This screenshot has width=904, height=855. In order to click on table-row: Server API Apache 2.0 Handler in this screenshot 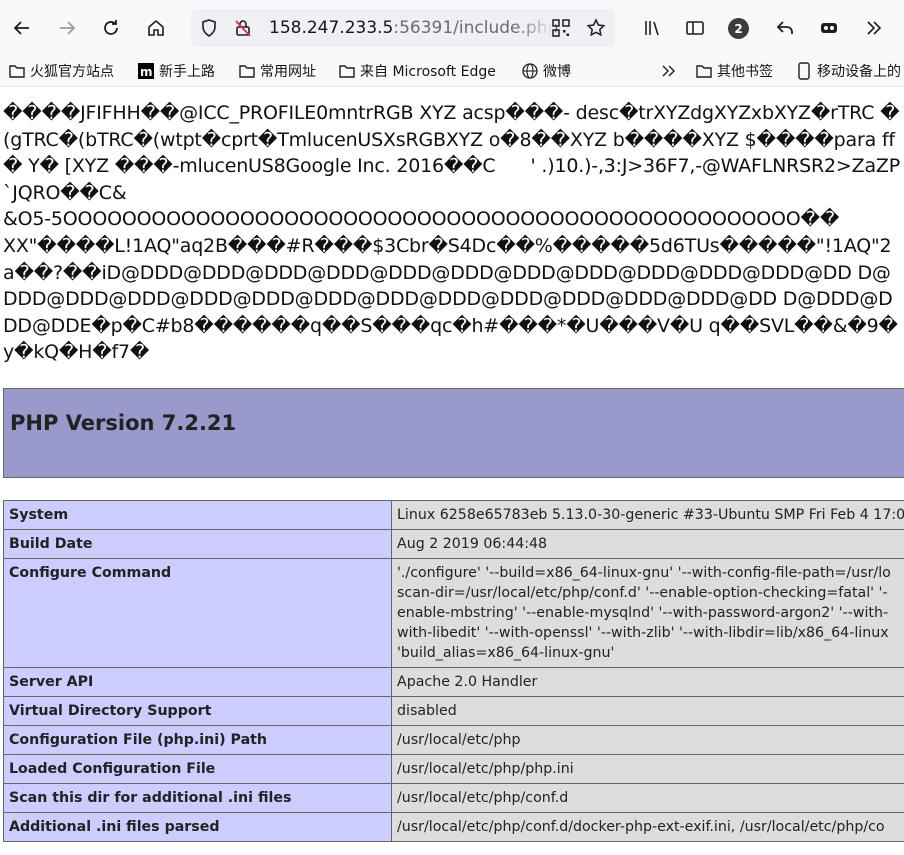, I will do `click(453, 682)`.